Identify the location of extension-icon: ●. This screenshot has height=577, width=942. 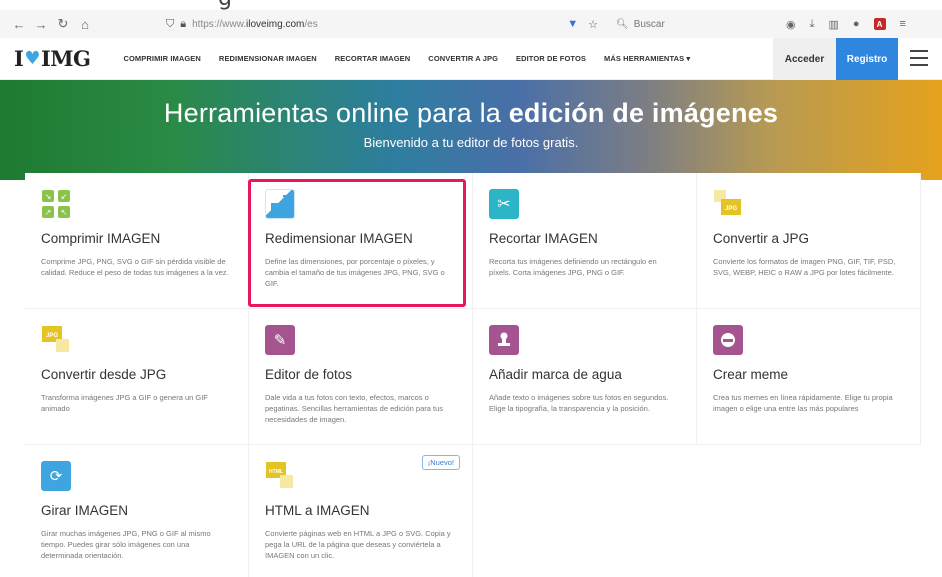
(856, 24).